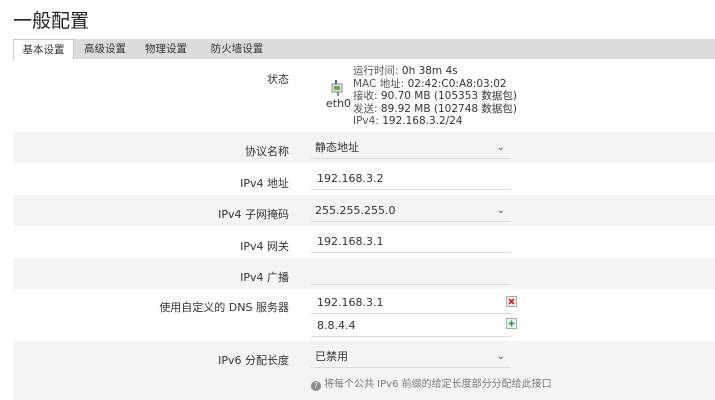 This screenshot has width=715, height=400. Describe the element at coordinates (411, 211) in the screenshot. I see `ipv4-netmask-select: 255.255.255.0 ⌄` at that location.